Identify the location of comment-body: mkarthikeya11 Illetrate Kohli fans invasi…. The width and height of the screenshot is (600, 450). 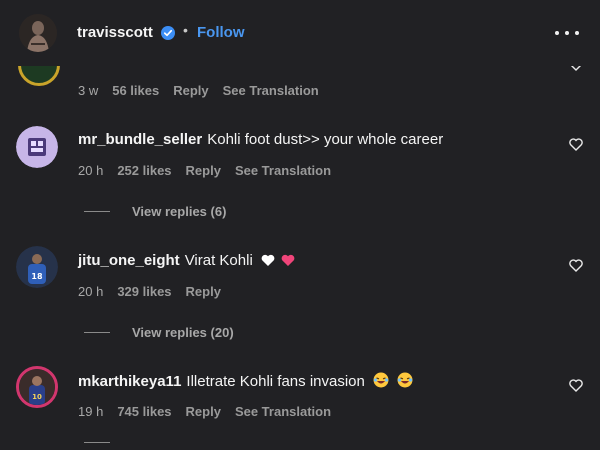
(245, 381).